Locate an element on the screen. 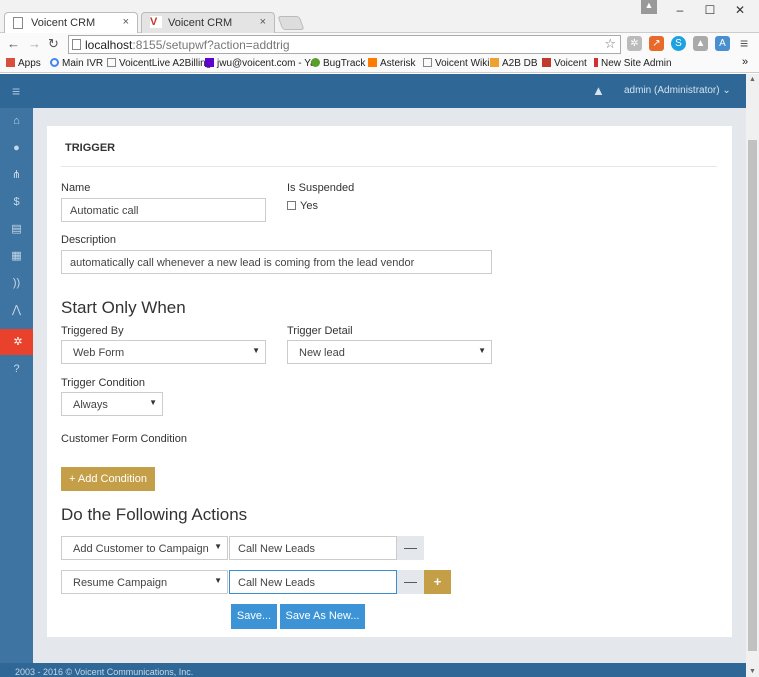 This screenshot has width=759, height=677. name-label: Name is located at coordinates (76, 188).